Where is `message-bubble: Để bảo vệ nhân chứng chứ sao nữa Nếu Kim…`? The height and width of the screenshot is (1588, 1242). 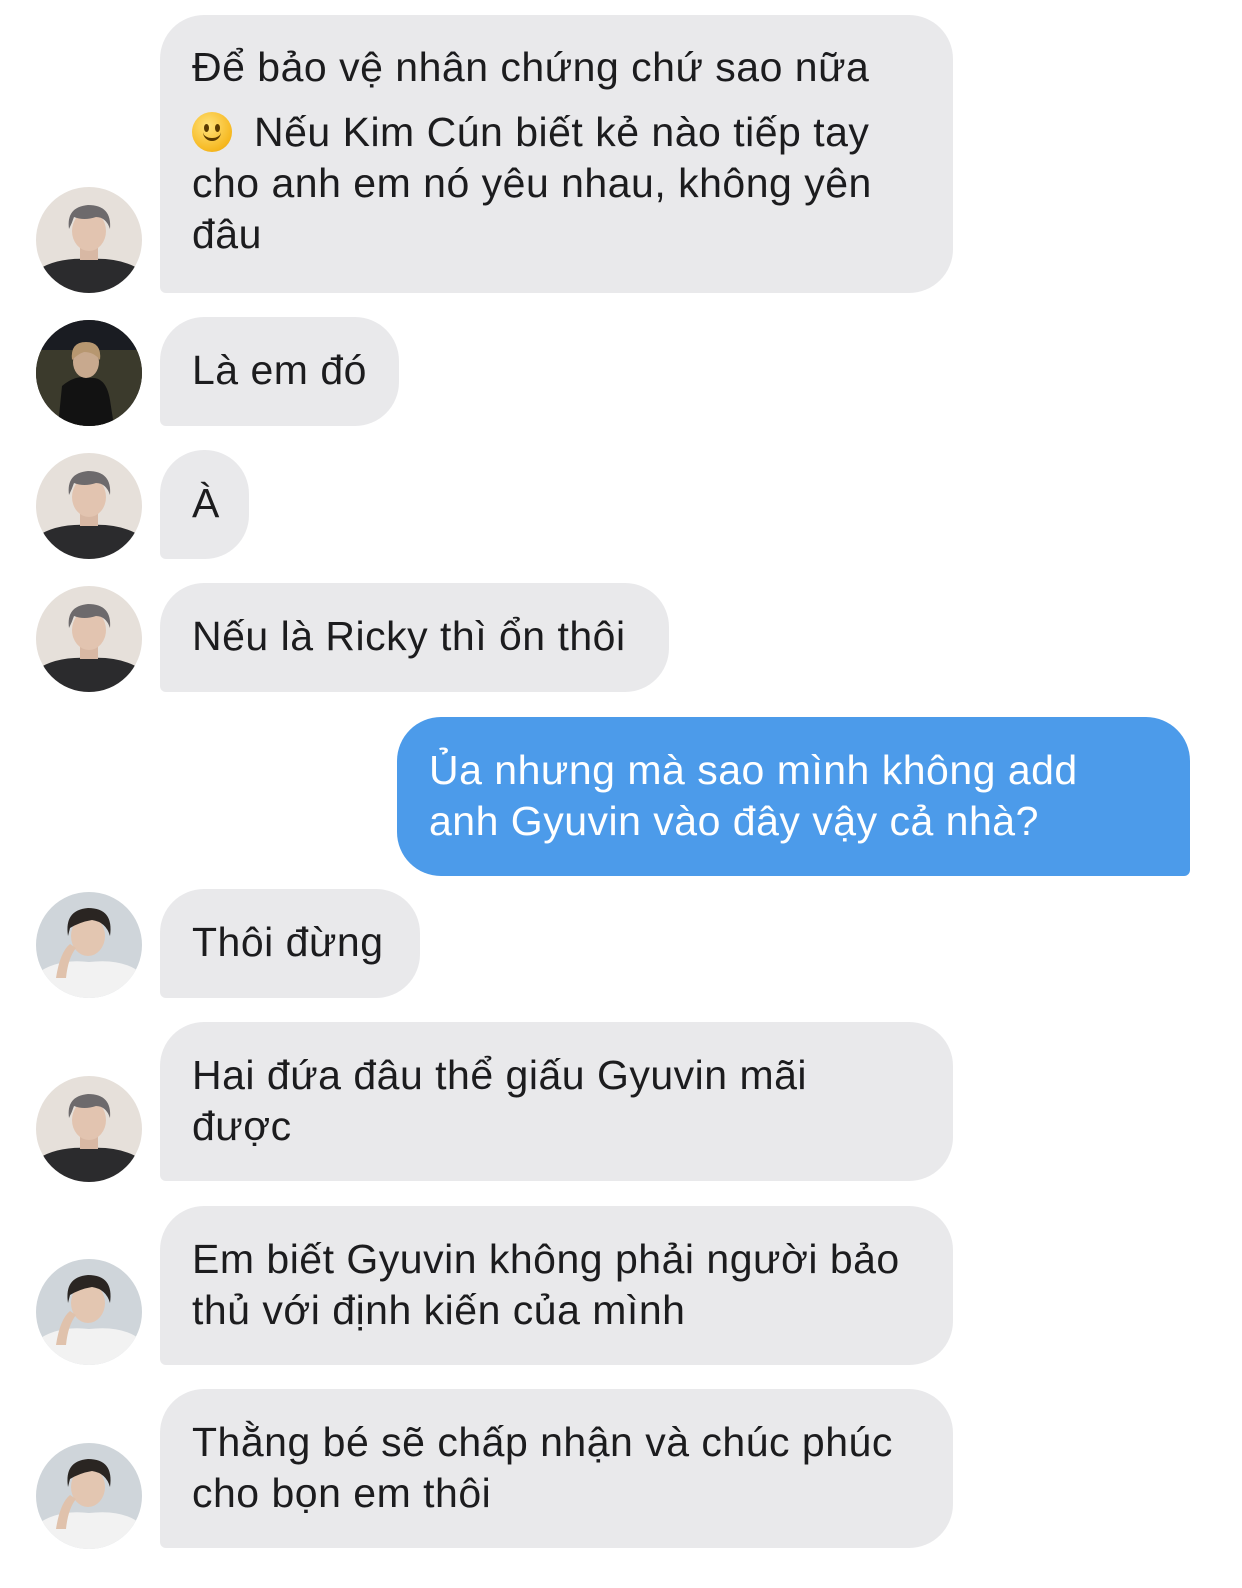 message-bubble: Để bảo vệ nhân chứng chứ sao nữa Nếu Kim… is located at coordinates (556, 154).